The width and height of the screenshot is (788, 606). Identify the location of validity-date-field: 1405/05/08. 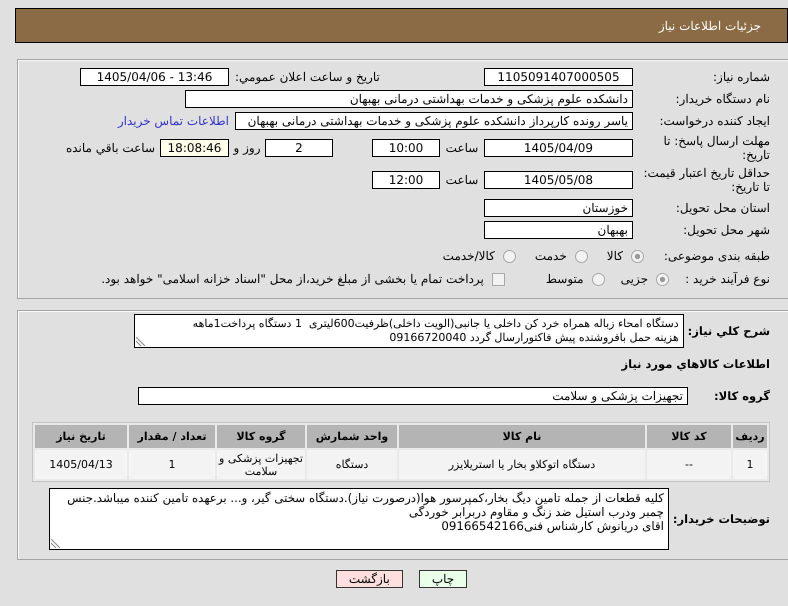
(558, 180).